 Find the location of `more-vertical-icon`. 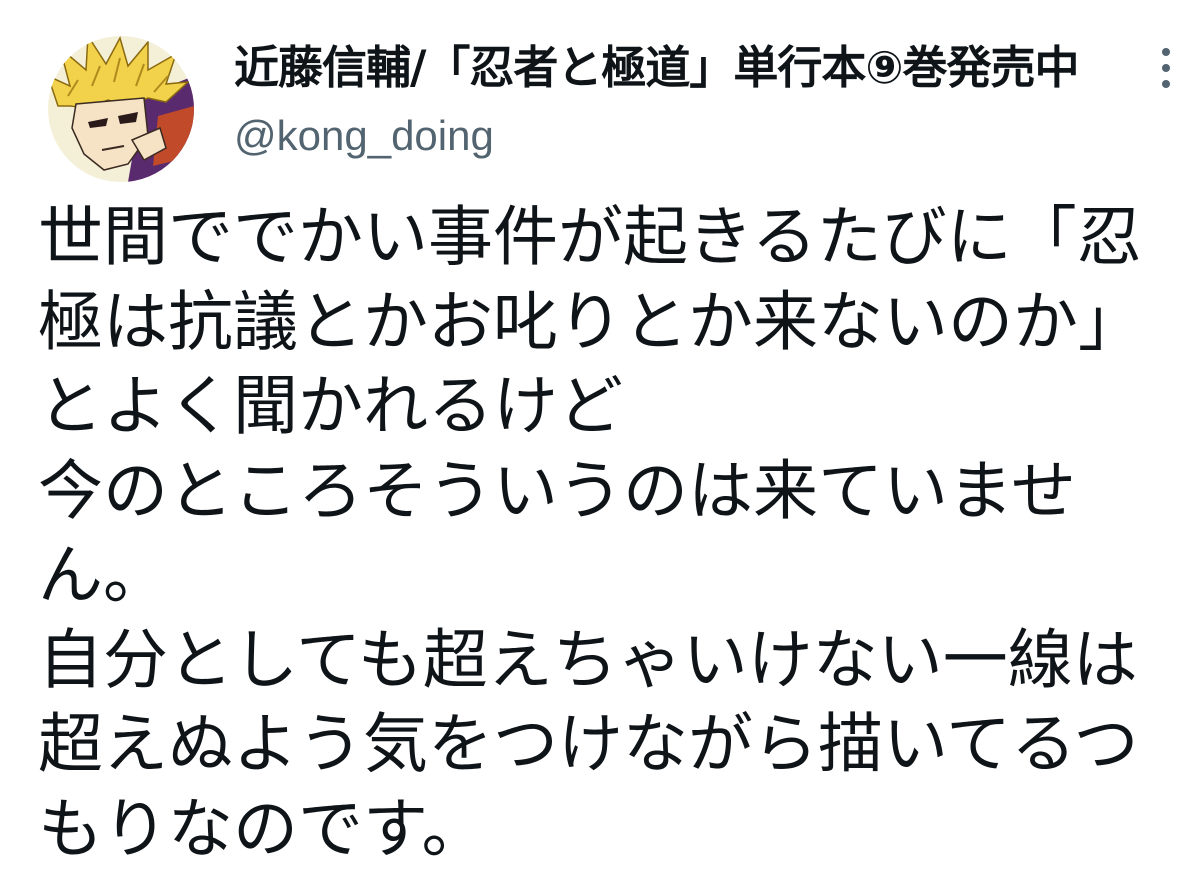

more-vertical-icon is located at coordinates (1166, 68).